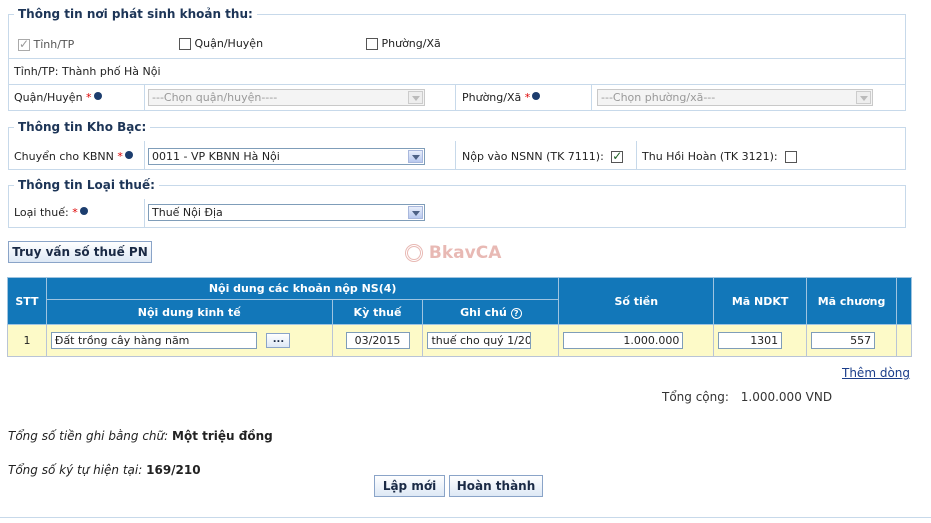 Image resolution: width=931 pixels, height=523 pixels. Describe the element at coordinates (409, 486) in the screenshot. I see `new-button: Lập mới` at that location.